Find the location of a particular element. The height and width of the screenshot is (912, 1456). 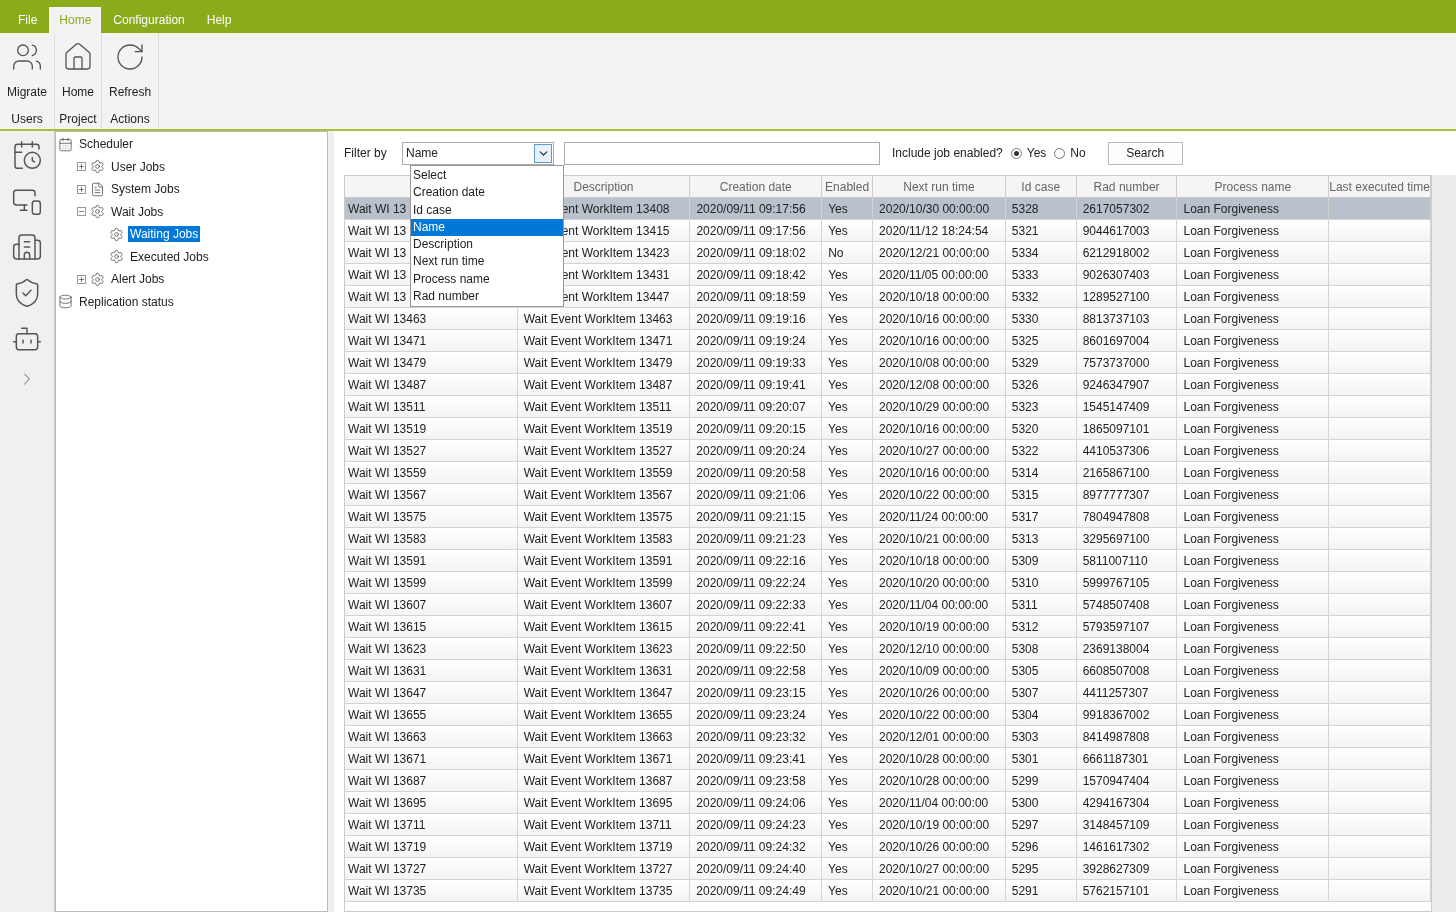

collapse-toggle is located at coordinates (81, 212).